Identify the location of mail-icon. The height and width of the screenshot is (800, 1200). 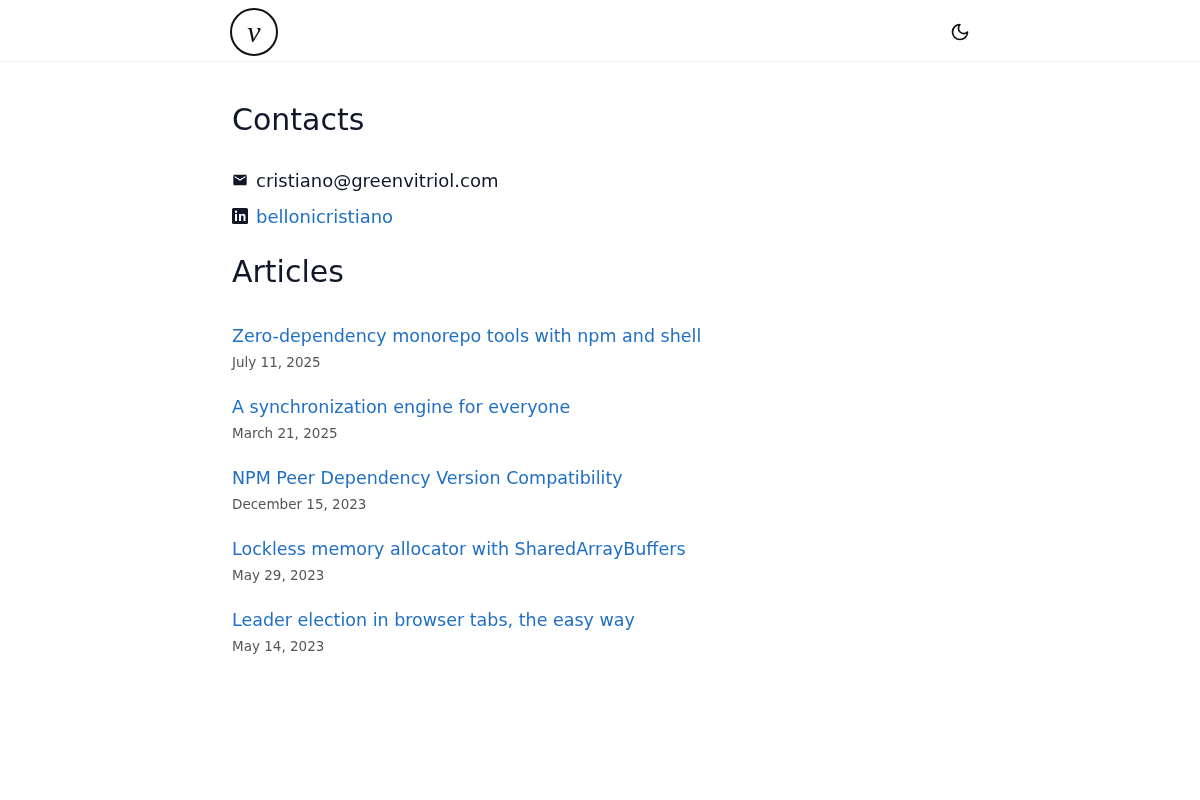
(240, 180).